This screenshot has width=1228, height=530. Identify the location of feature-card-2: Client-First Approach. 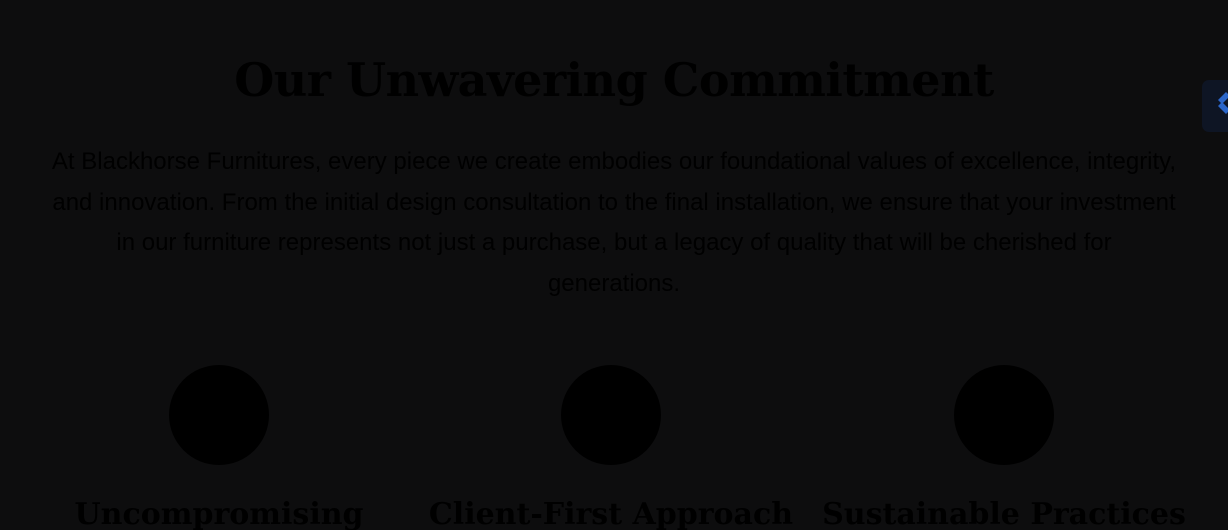
(611, 447).